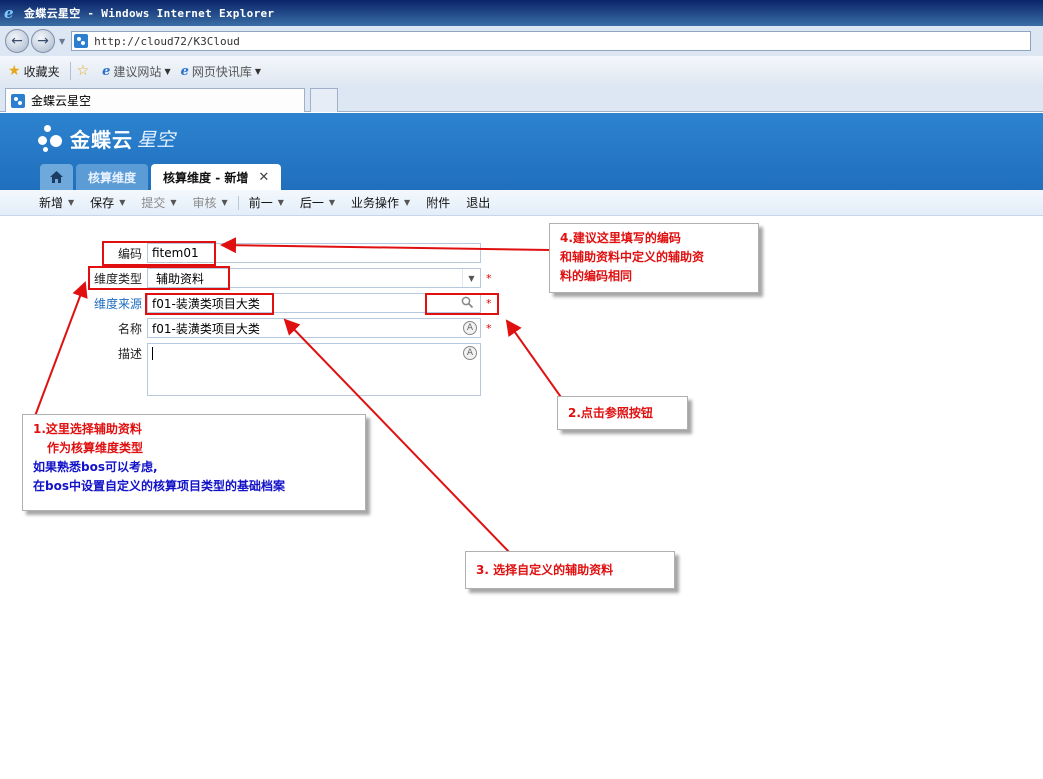  I want to click on toolbar-save-button: 保存 ▼, so click(107, 202).